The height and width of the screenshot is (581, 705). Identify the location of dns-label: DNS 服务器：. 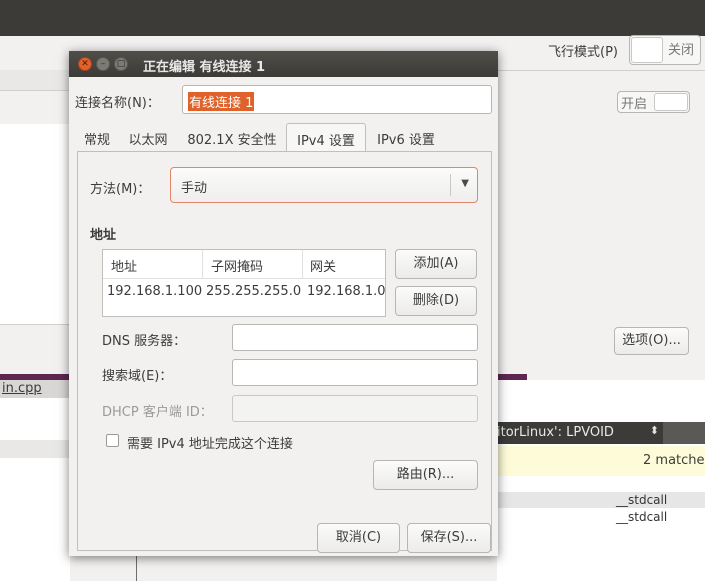
(144, 341).